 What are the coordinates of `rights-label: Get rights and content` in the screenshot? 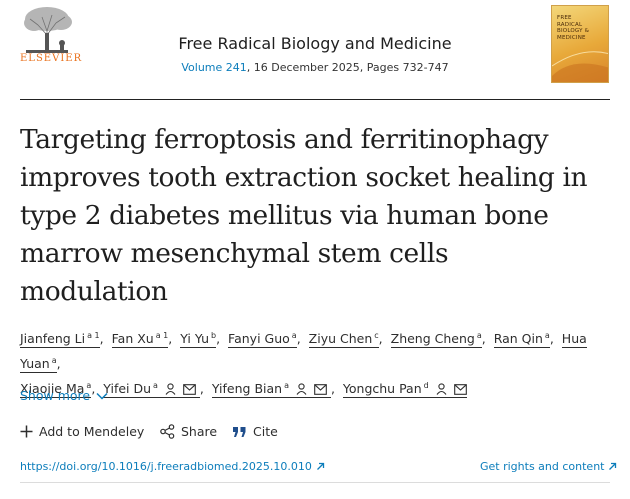 It's located at (542, 466).